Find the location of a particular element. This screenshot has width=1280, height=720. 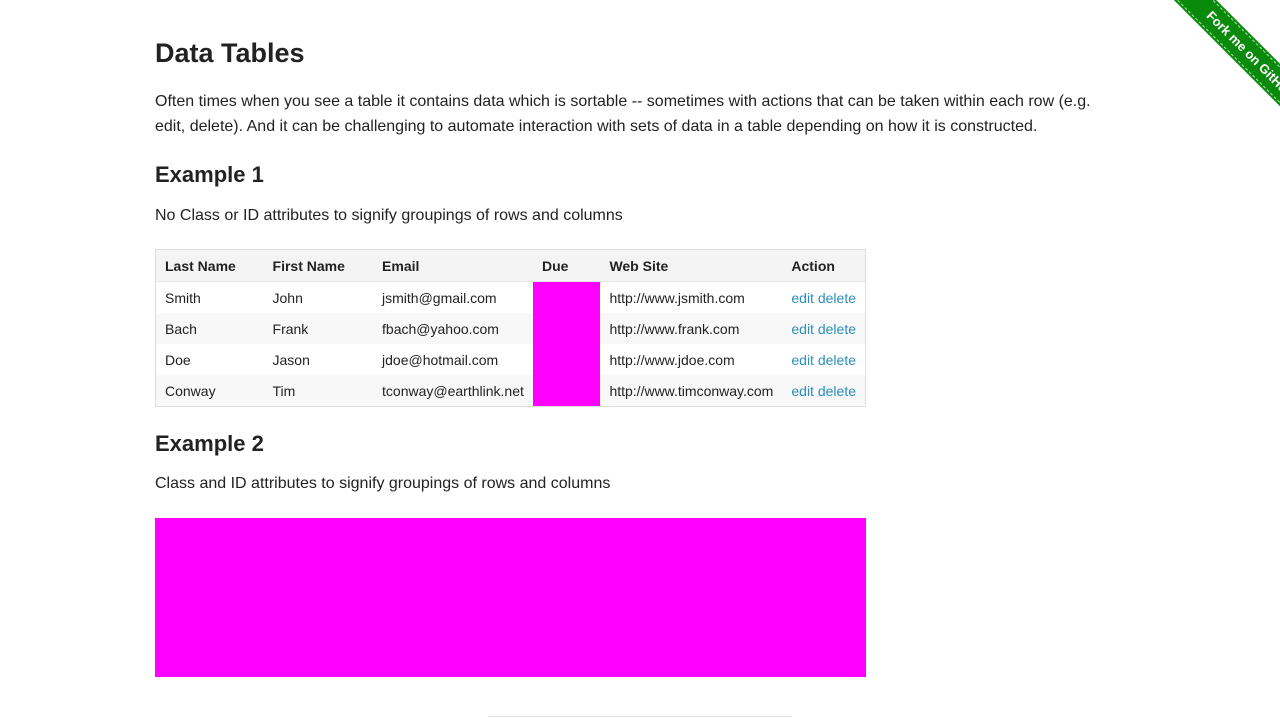

cell-email: tconway@earthlink.net is located at coordinates (453, 391).